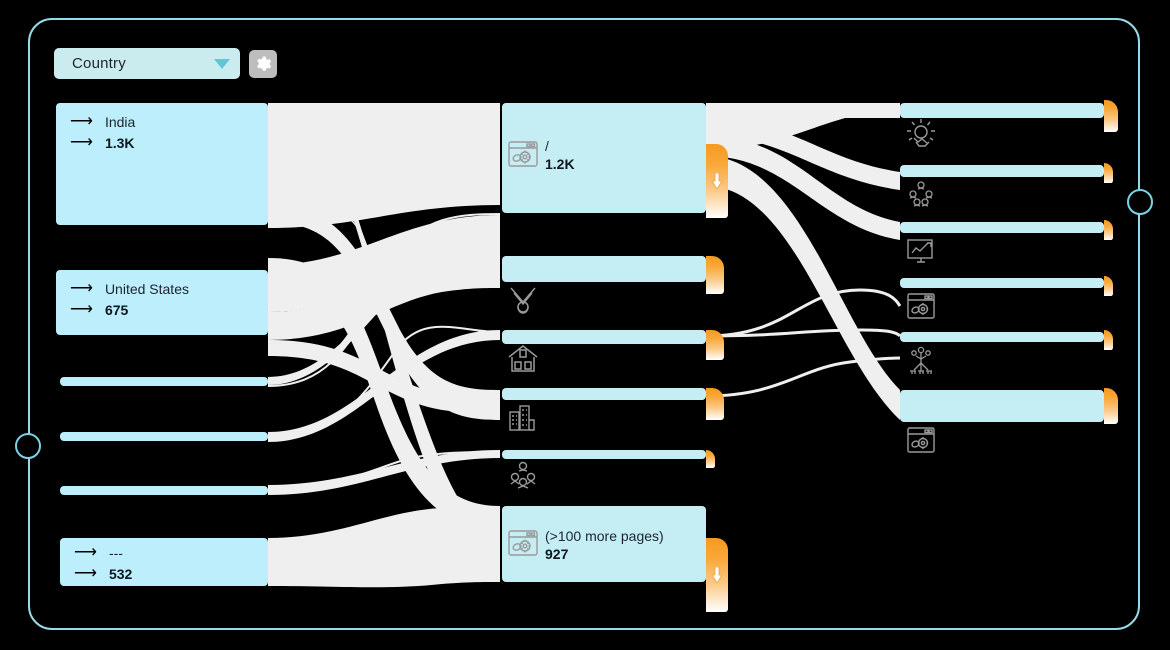  What do you see at coordinates (921, 196) in the screenshot?
I see `people-network-icon` at bounding box center [921, 196].